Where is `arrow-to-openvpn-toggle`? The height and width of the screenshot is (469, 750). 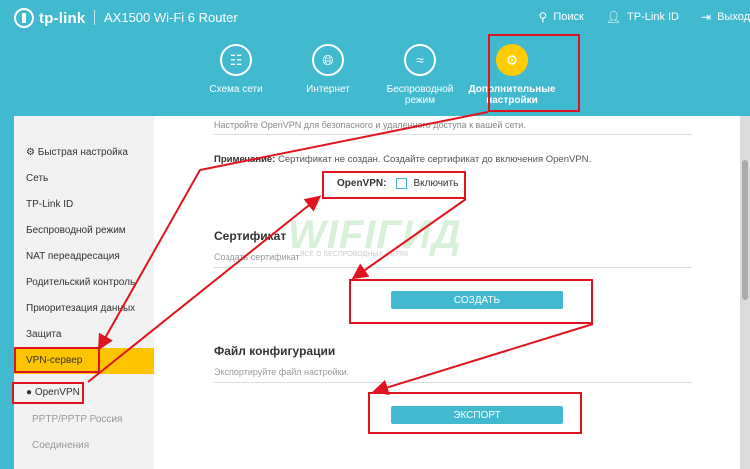 arrow-to-openvpn-toggle is located at coordinates (204, 289).